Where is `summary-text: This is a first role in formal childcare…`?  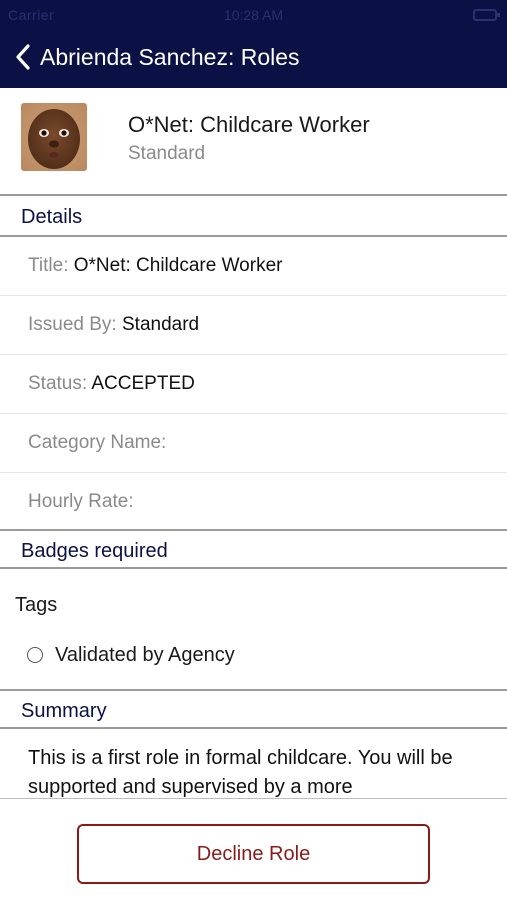
summary-text: This is a first role in formal childcare… is located at coordinates (240, 772).